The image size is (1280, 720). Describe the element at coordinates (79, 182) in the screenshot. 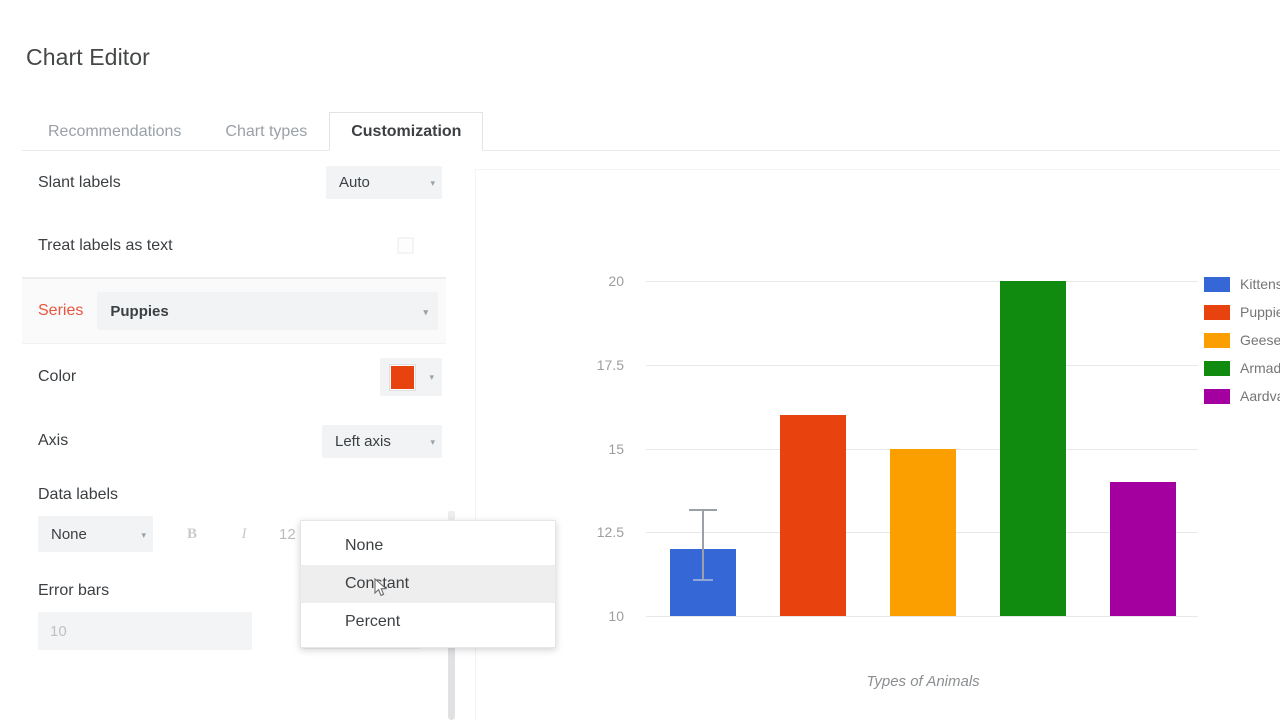

I see `slant-labels-label: Slant labels` at that location.